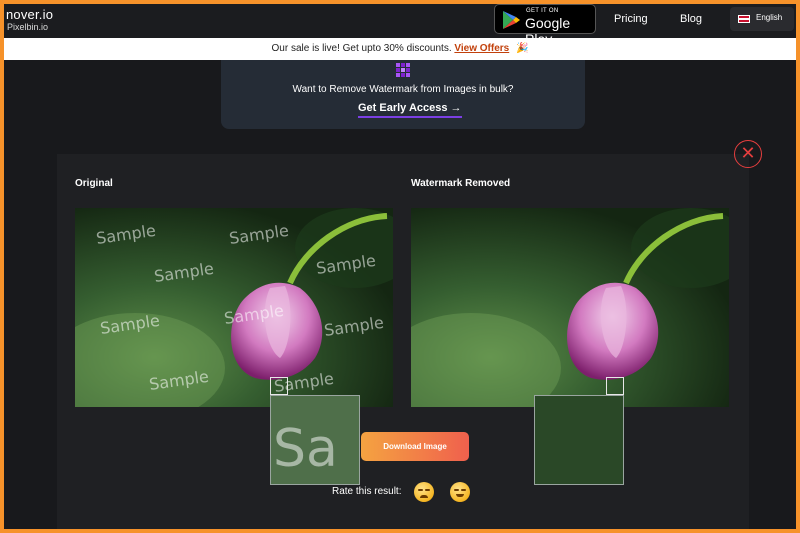 This screenshot has height=533, width=800. I want to click on uk-flag-icon, so click(744, 19).